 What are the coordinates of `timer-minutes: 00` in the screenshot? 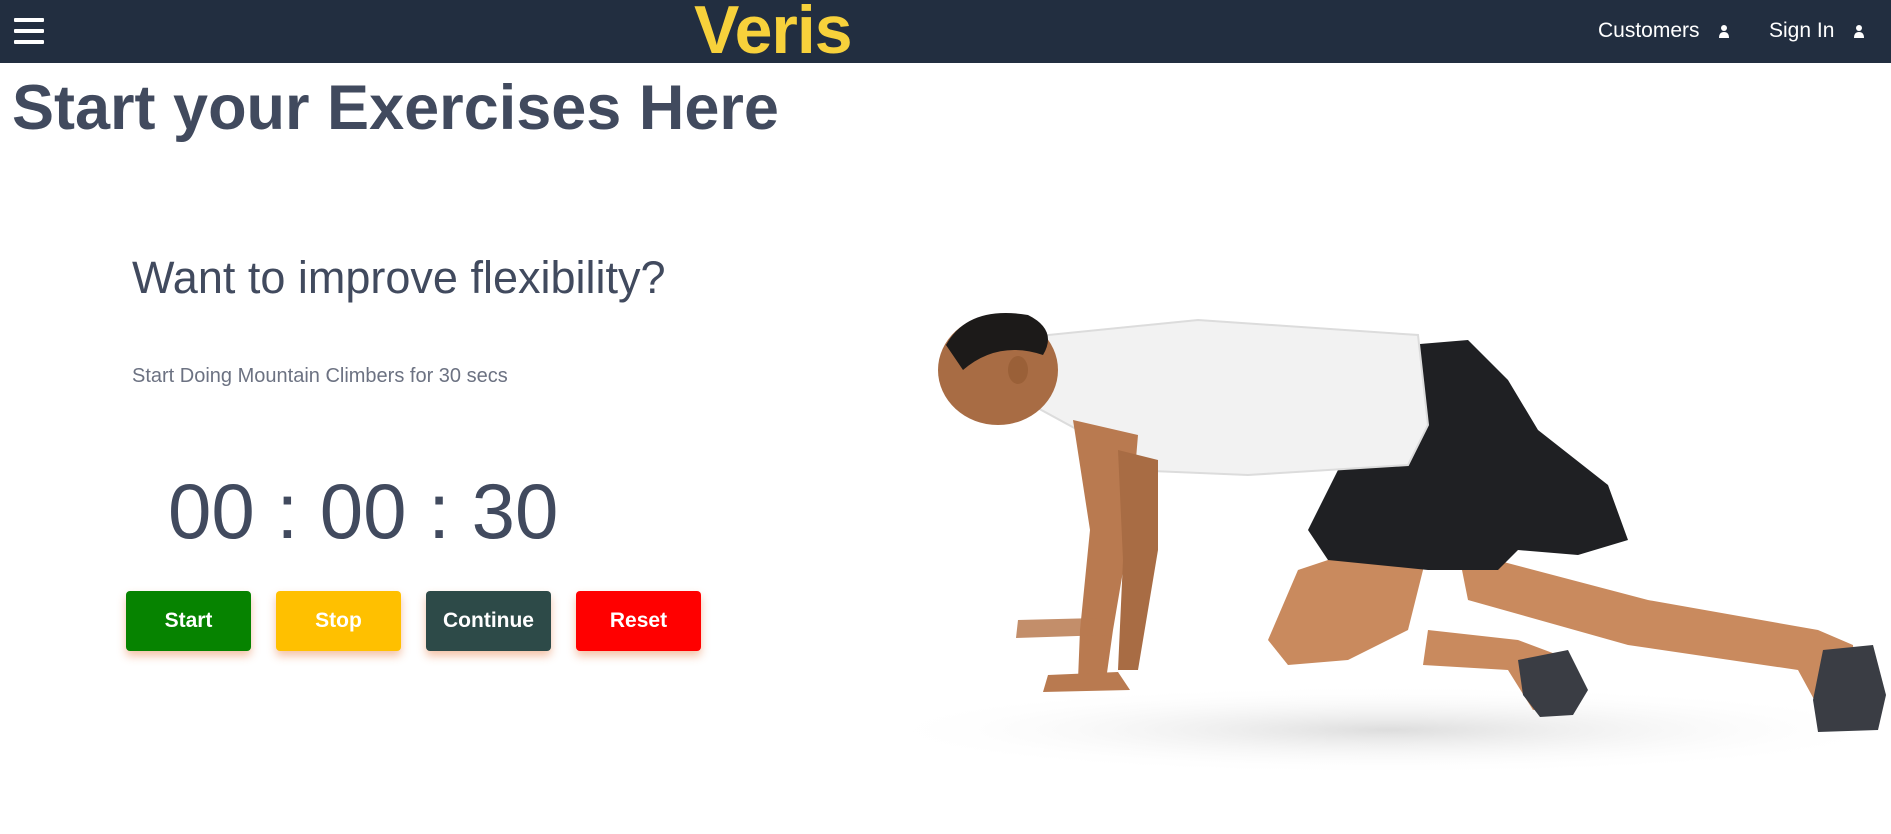 It's located at (363, 511).